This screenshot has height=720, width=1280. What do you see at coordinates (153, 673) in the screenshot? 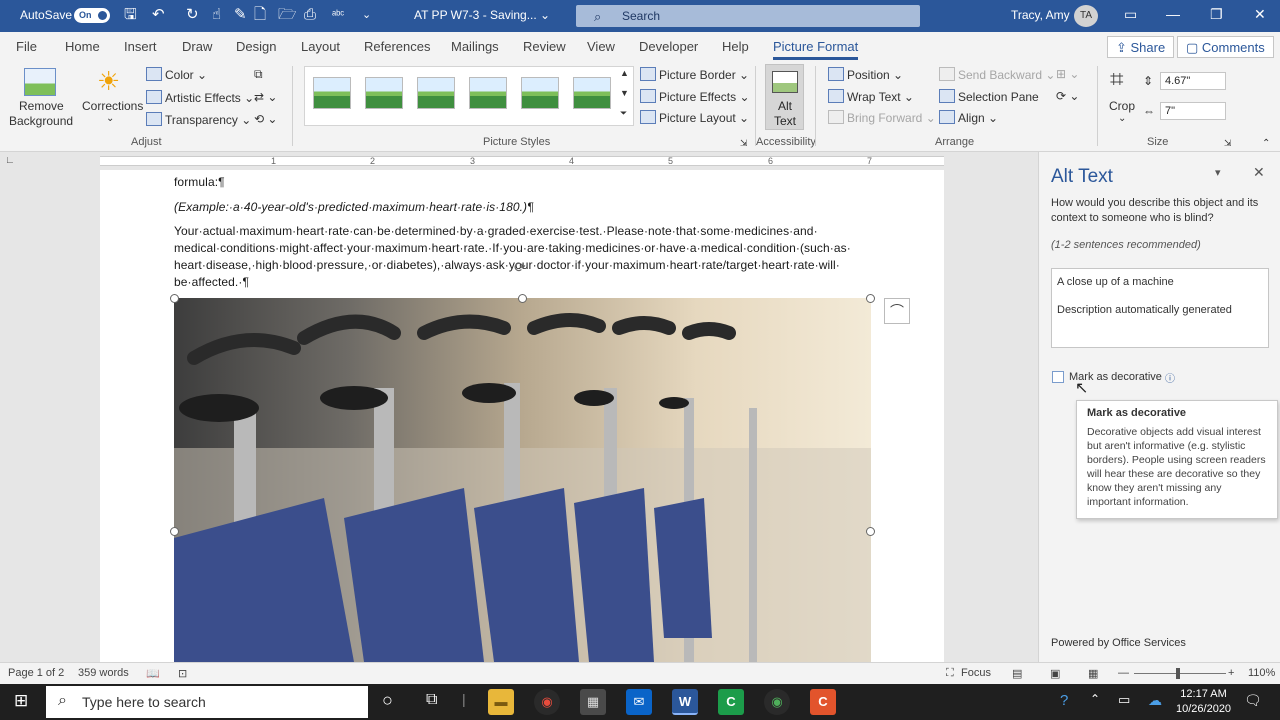
I see `proofing-icon: 📖` at bounding box center [153, 673].